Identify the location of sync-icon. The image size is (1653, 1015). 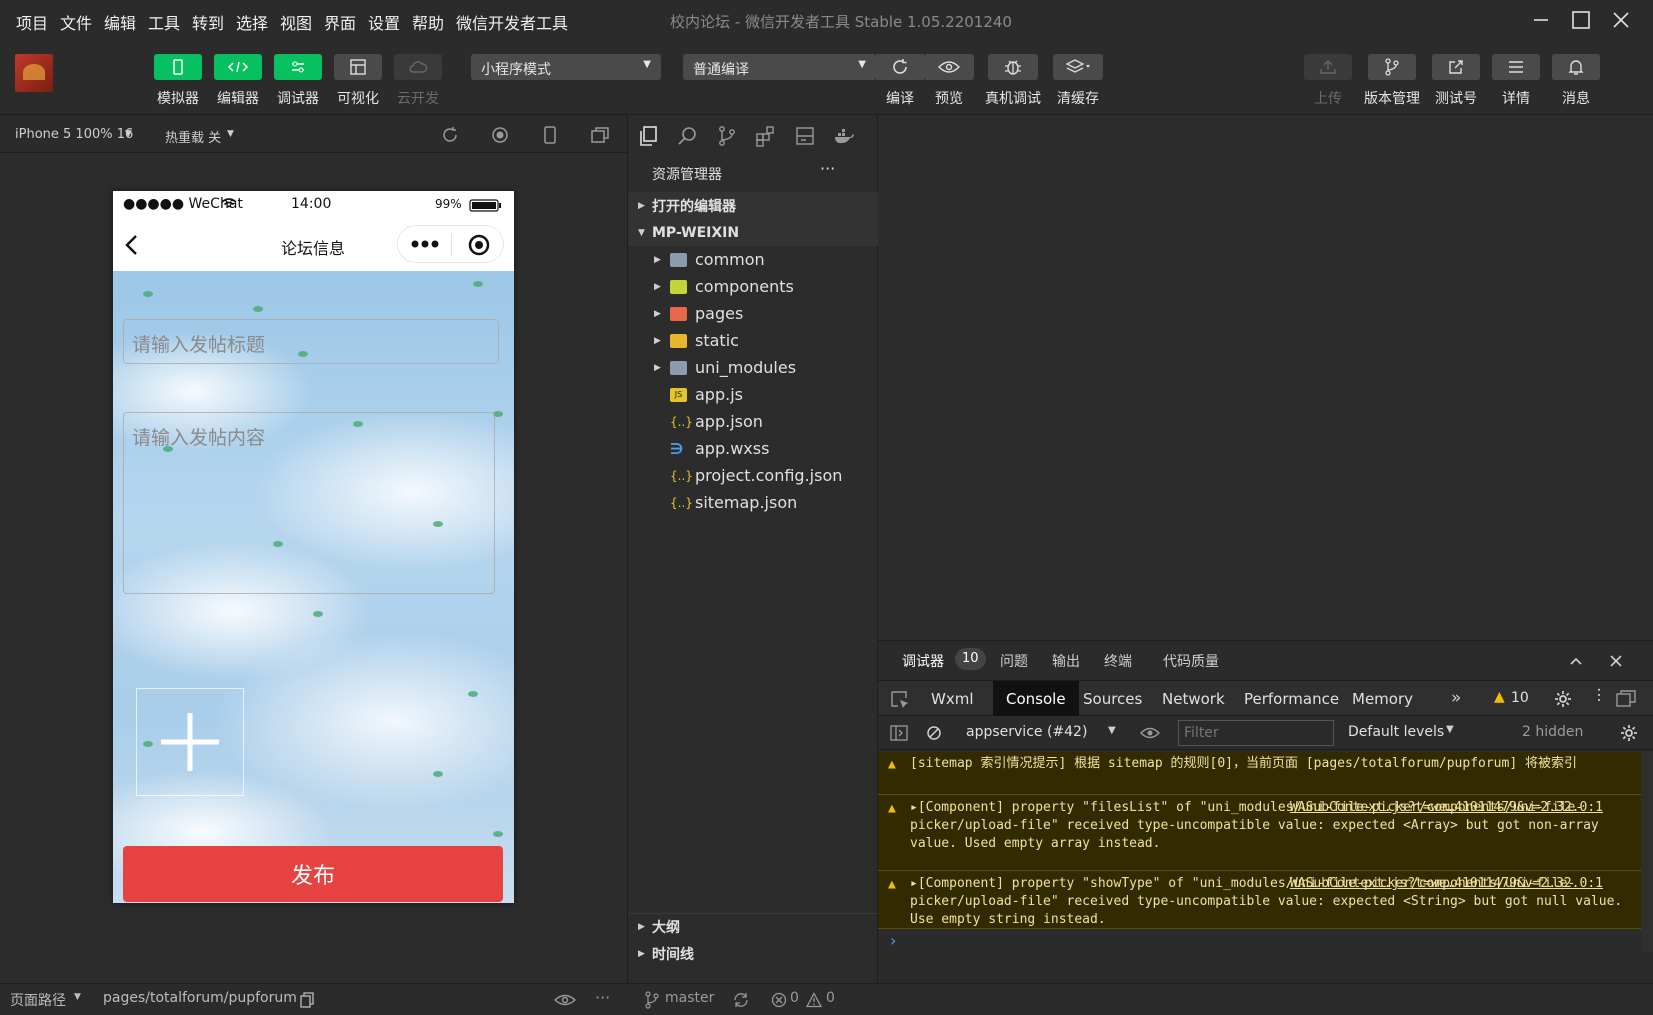
(741, 1000).